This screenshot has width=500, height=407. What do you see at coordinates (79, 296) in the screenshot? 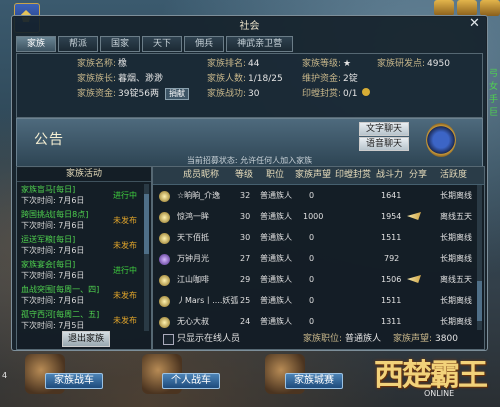
I see `activity-item: 血战突围[每周一、四] 下次时间: 7月6日 未发布` at bounding box center [79, 296].